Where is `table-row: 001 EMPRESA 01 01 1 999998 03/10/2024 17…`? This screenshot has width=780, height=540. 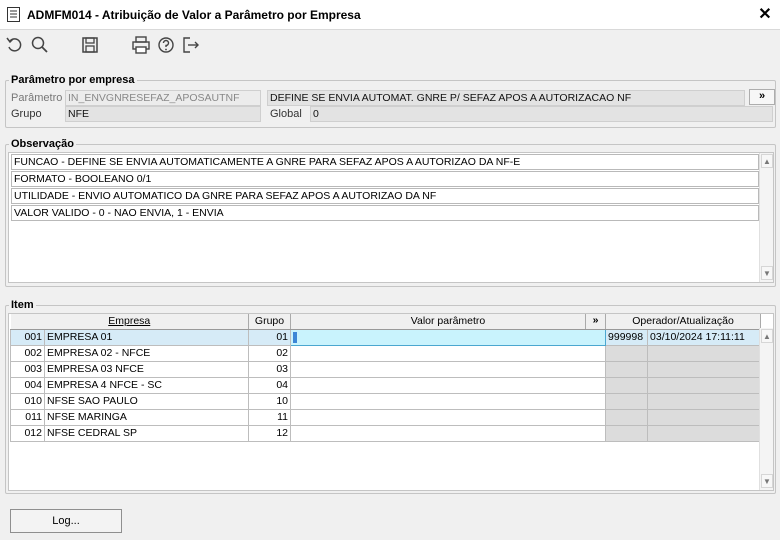
table-row: 001 EMPRESA 01 01 1 999998 03/10/2024 17… is located at coordinates (386, 337).